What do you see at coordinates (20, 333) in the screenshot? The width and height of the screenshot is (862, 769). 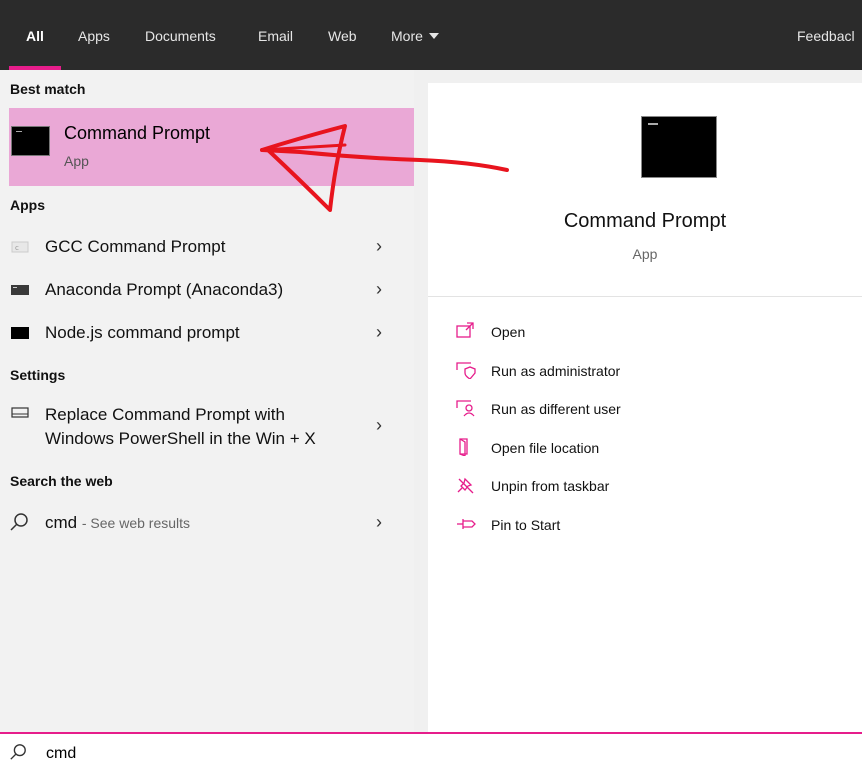 I see `node-terminal-icon` at bounding box center [20, 333].